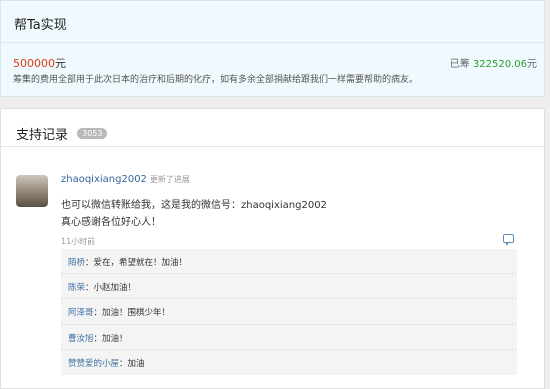 This screenshot has height=389, width=550. What do you see at coordinates (81, 339) in the screenshot?
I see `reply-author: 曹汝旭` at bounding box center [81, 339].